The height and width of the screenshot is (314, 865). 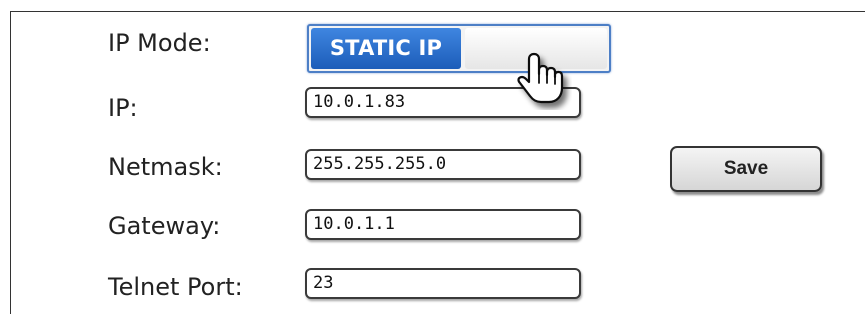 What do you see at coordinates (159, 43) in the screenshot?
I see `ip-mode-label: IP Mode:` at bounding box center [159, 43].